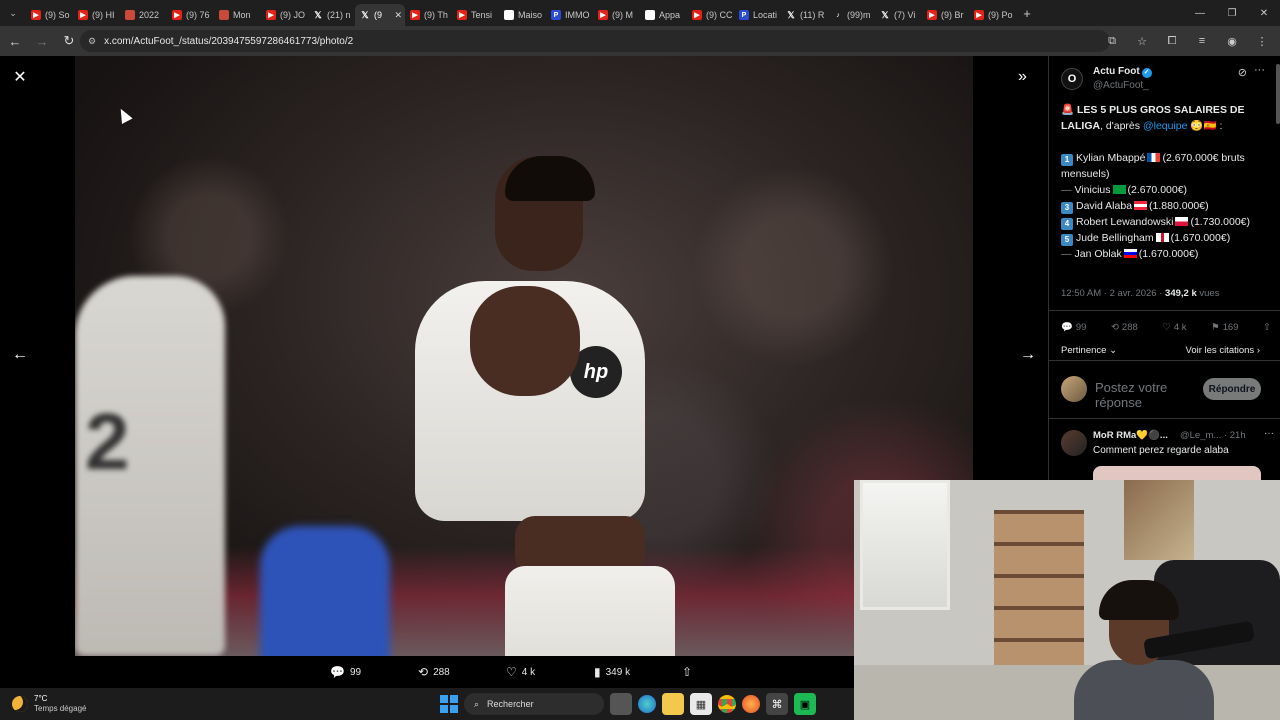 Image resolution: width=1280 pixels, height=720 pixels. Describe the element at coordinates (130, 15) in the screenshot. I see `site-icon` at that location.